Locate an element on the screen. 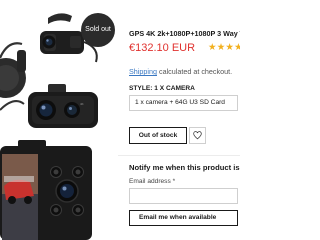  variant-option-selected: 1 x camera + 64G U3 SD Card is located at coordinates (183, 103).